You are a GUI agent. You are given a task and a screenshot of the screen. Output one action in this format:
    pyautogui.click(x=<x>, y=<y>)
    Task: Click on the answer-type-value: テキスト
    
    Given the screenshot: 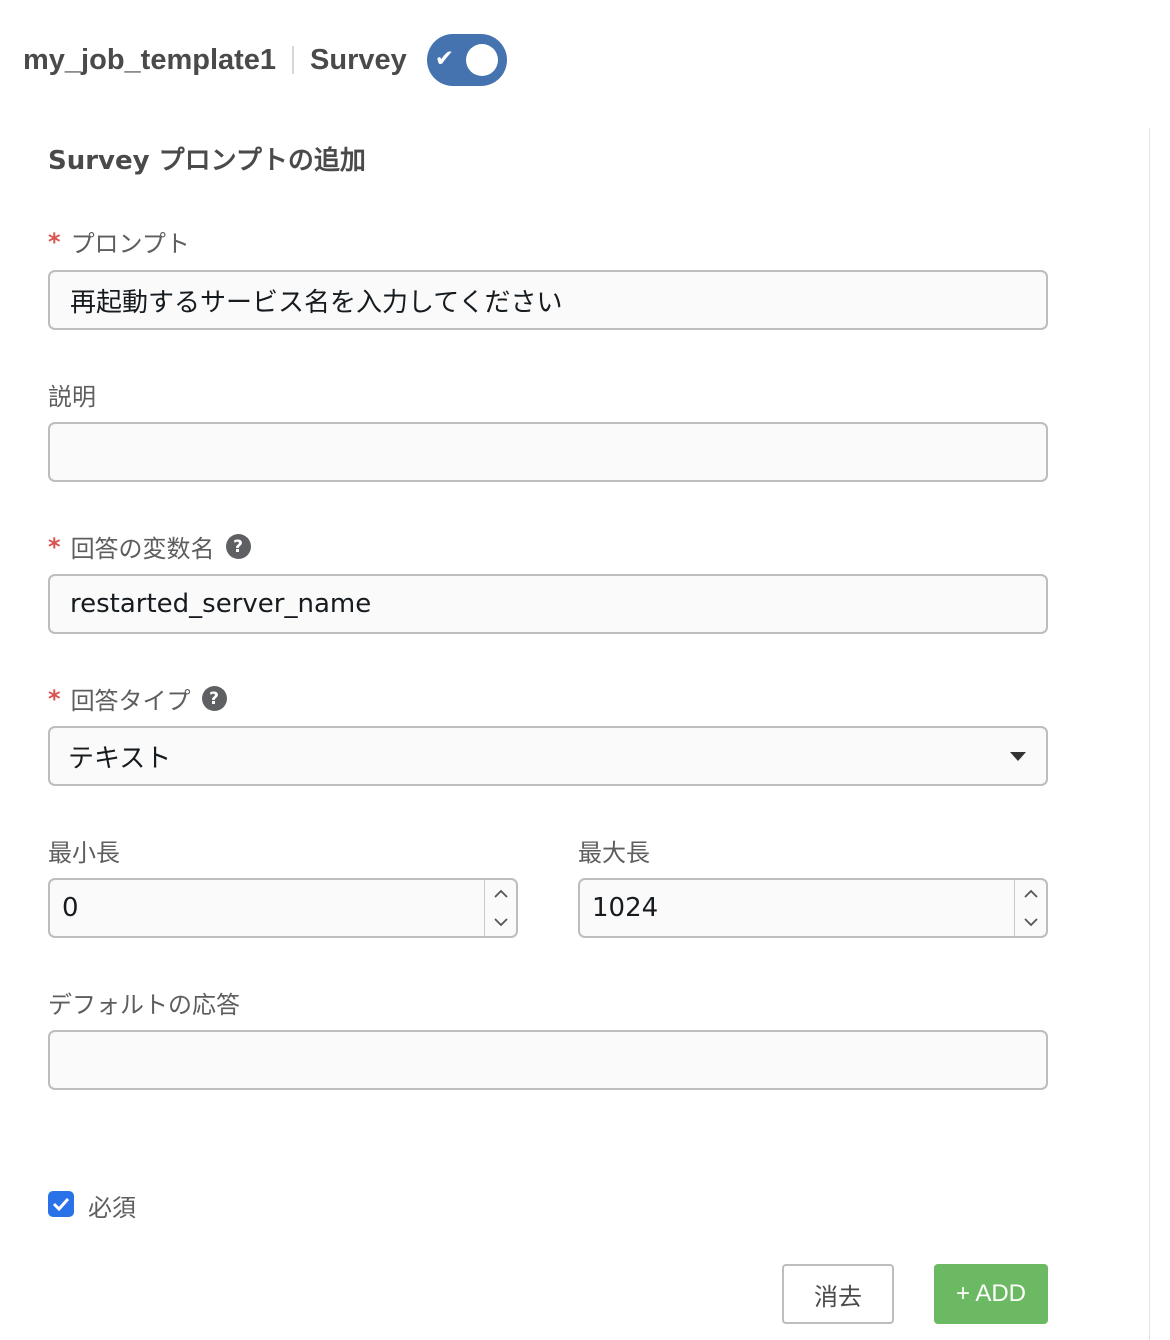 What is the action you would take?
    pyautogui.click(x=120, y=758)
    